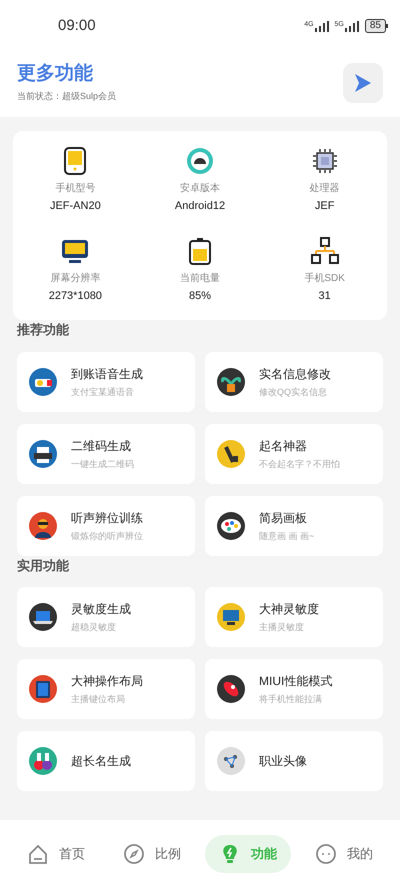 The width and height of the screenshot is (400, 888). What do you see at coordinates (75, 206) in the screenshot?
I see `info-value: JEF-AN20` at bounding box center [75, 206].